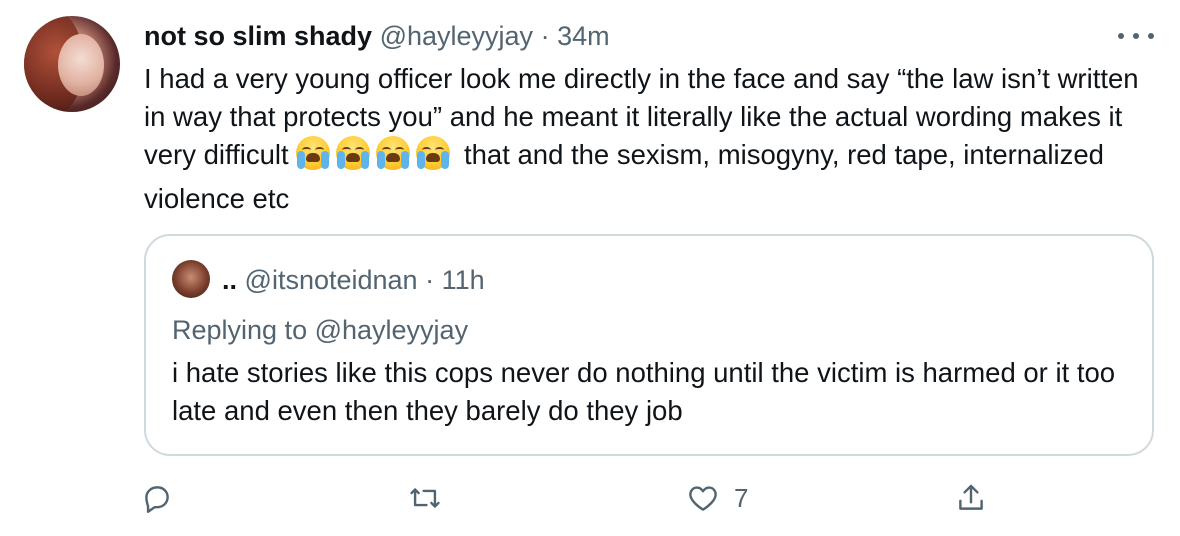 This screenshot has width=1180, height=536. I want to click on tweet-header: not so slim shady @hayleyyjay · 34m, so click(377, 38).